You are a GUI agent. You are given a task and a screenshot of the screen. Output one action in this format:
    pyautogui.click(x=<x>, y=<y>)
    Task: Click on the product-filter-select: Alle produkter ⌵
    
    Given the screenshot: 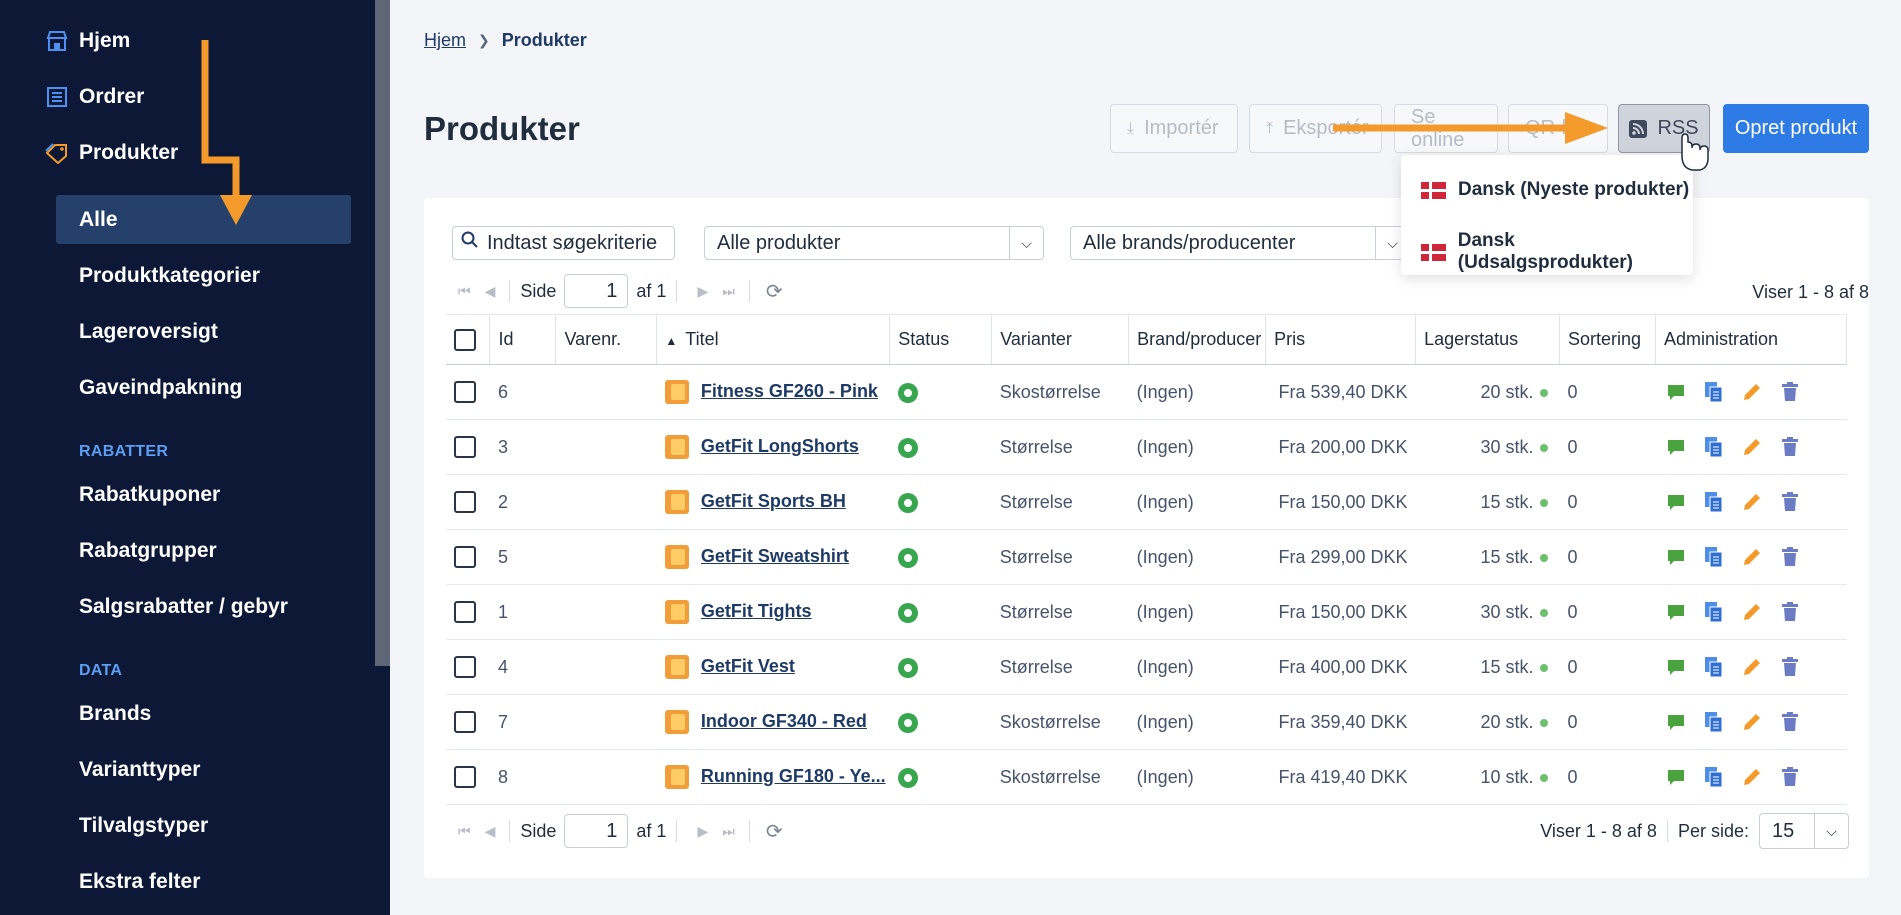 What is the action you would take?
    pyautogui.click(x=874, y=243)
    